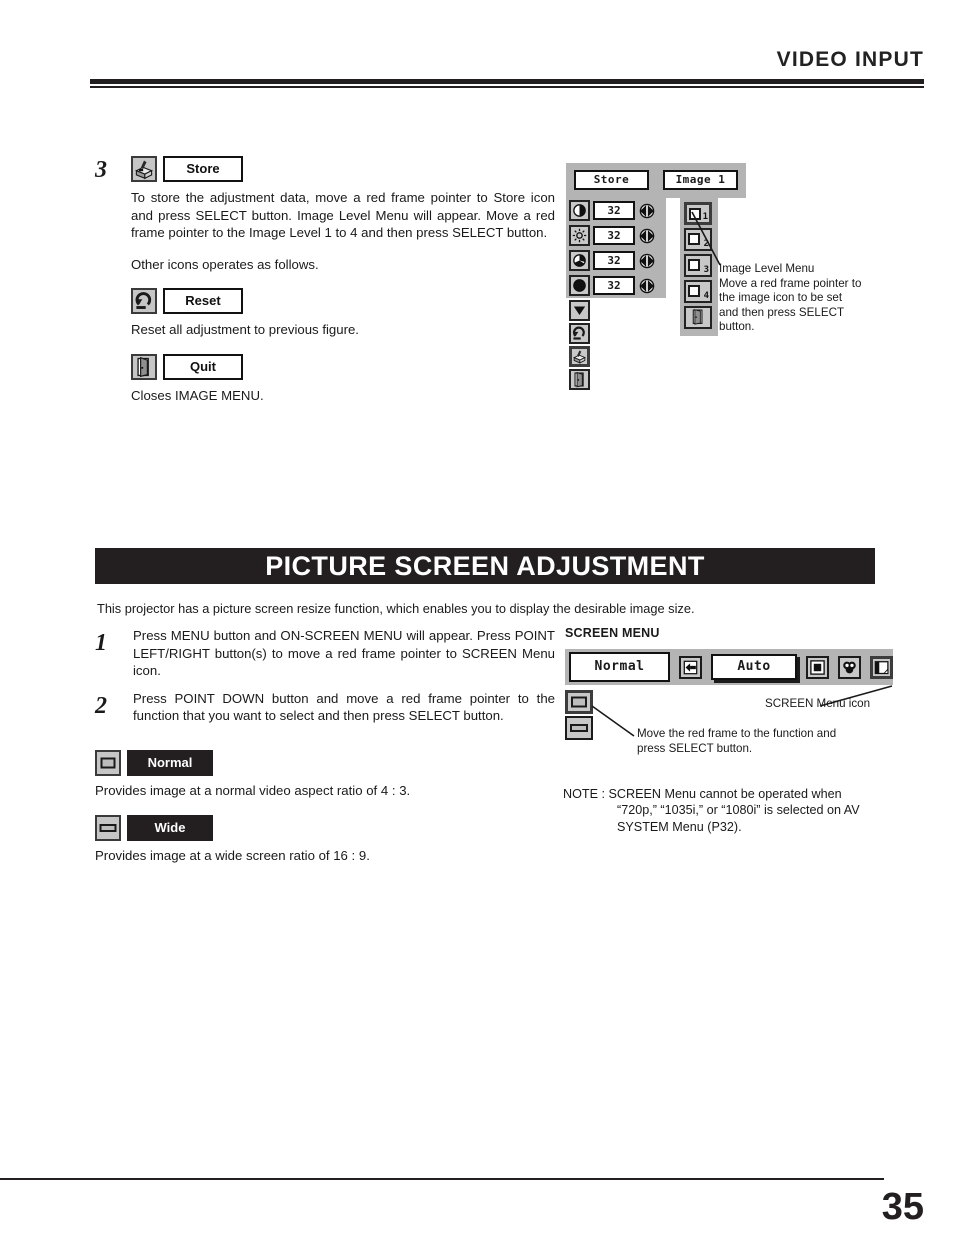  I want to click on osd-image-tab: Image 1, so click(700, 180).